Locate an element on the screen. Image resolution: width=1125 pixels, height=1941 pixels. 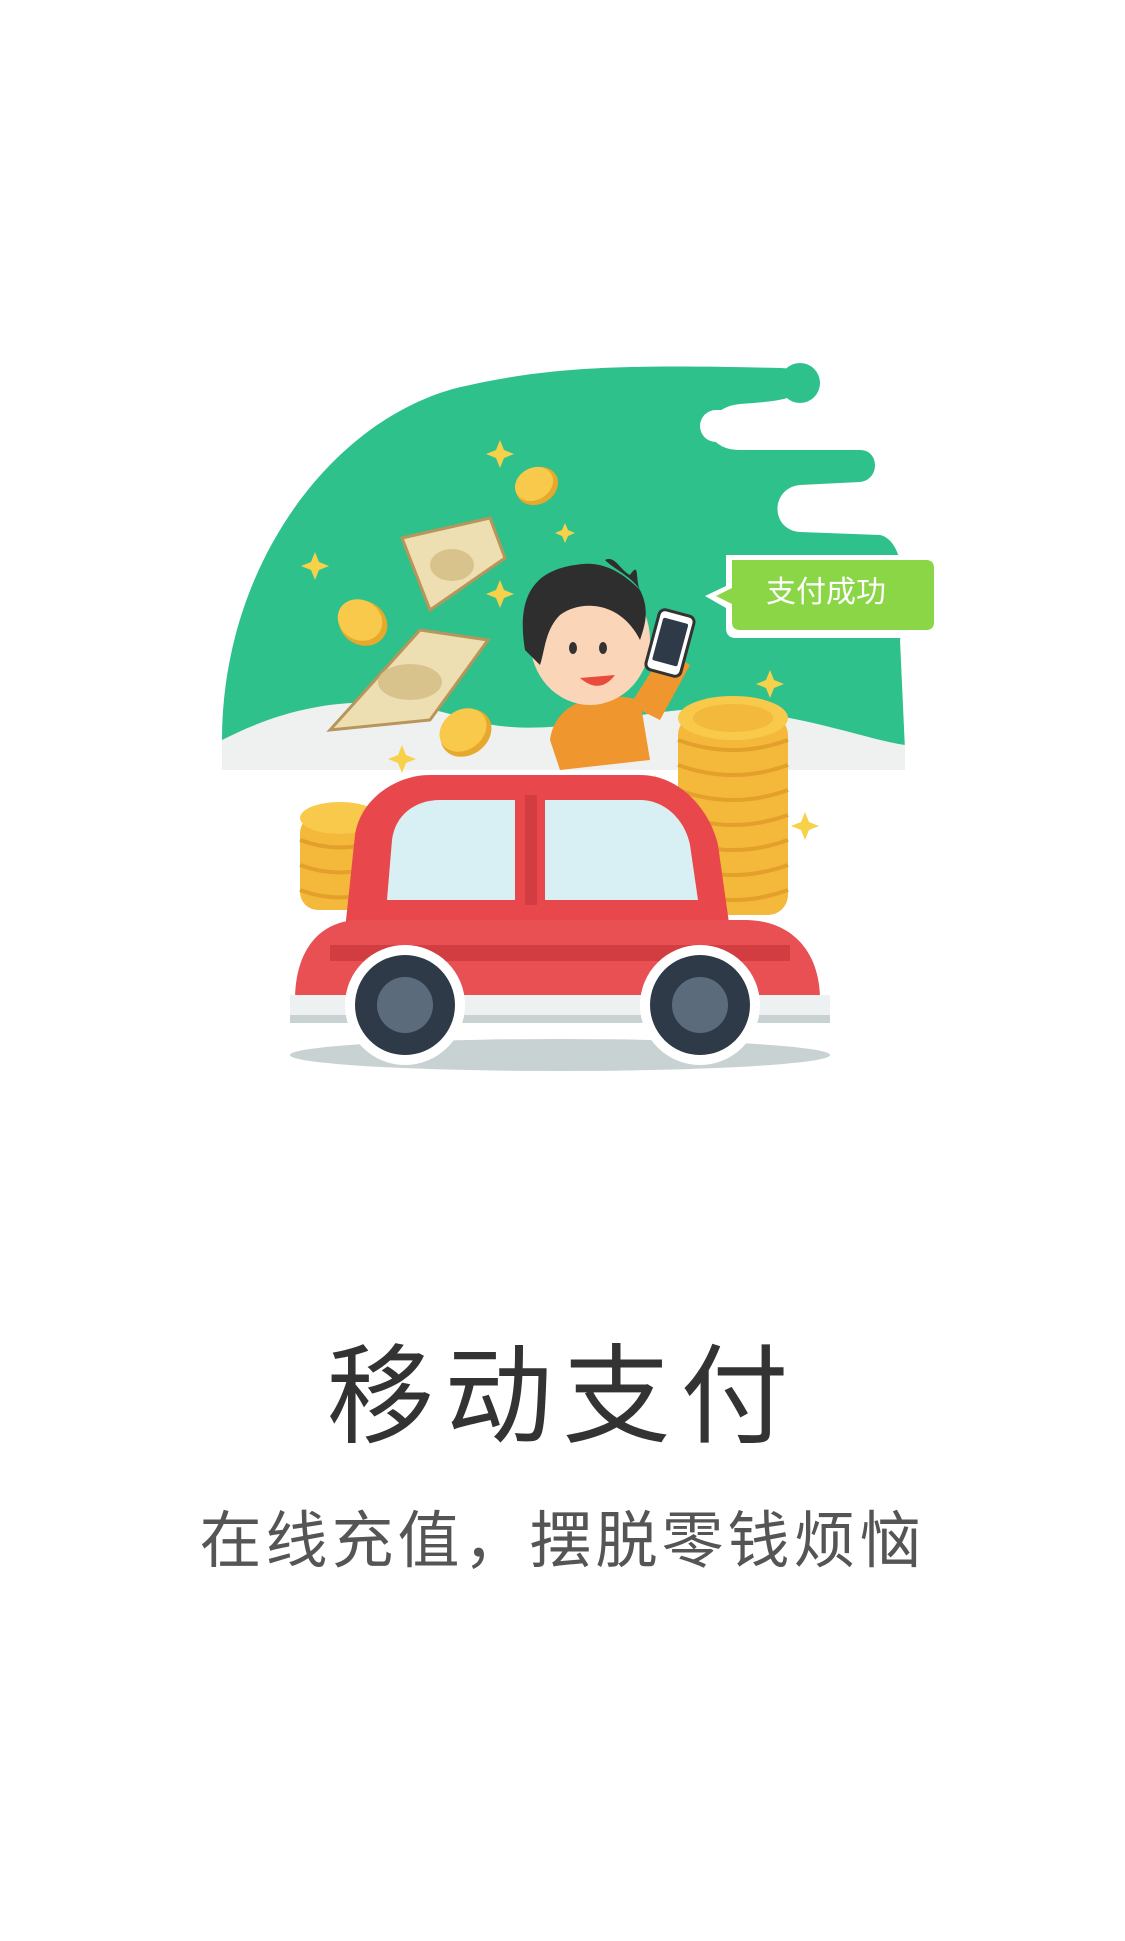
page-title: 移动支付 is located at coordinates (562, 1397).